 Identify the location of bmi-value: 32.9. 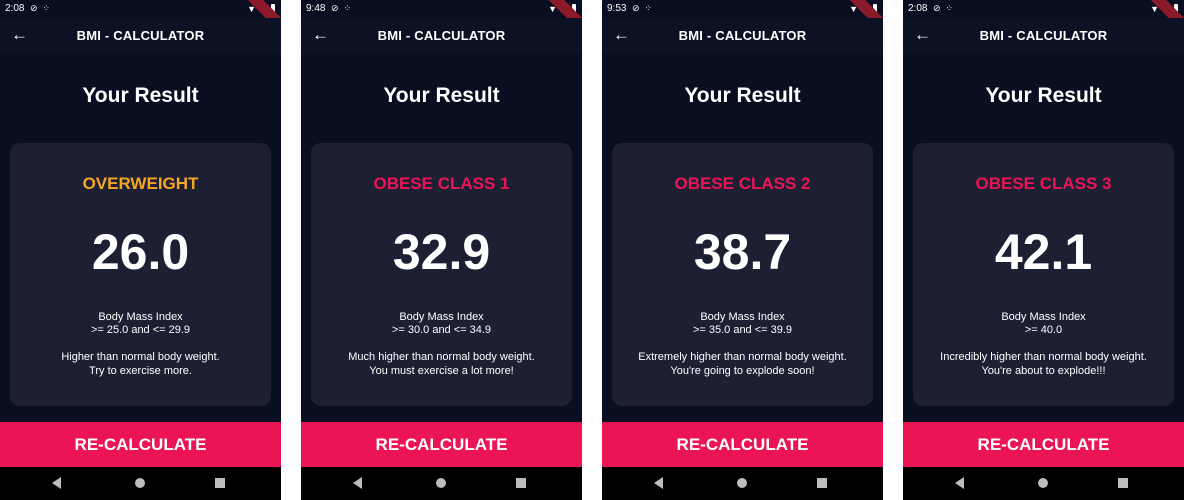
(441, 252).